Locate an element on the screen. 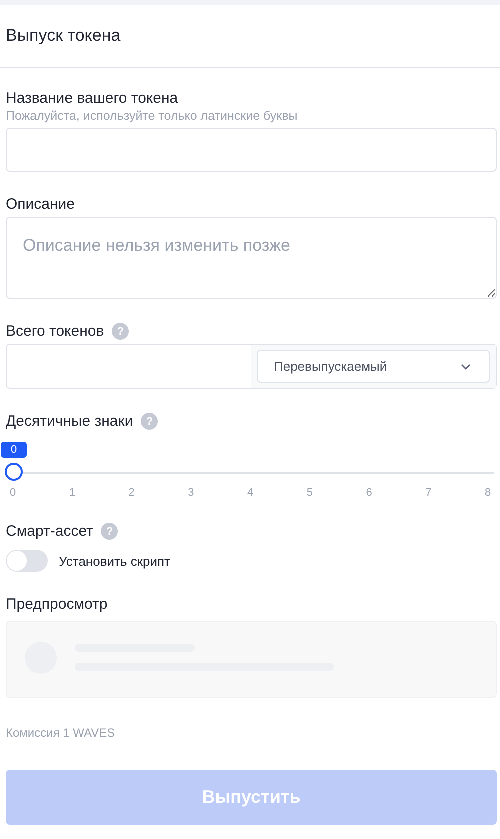 Image resolution: width=500 pixels, height=839 pixels. total-tokens-field: Перевыпускаемый is located at coordinates (251, 366).